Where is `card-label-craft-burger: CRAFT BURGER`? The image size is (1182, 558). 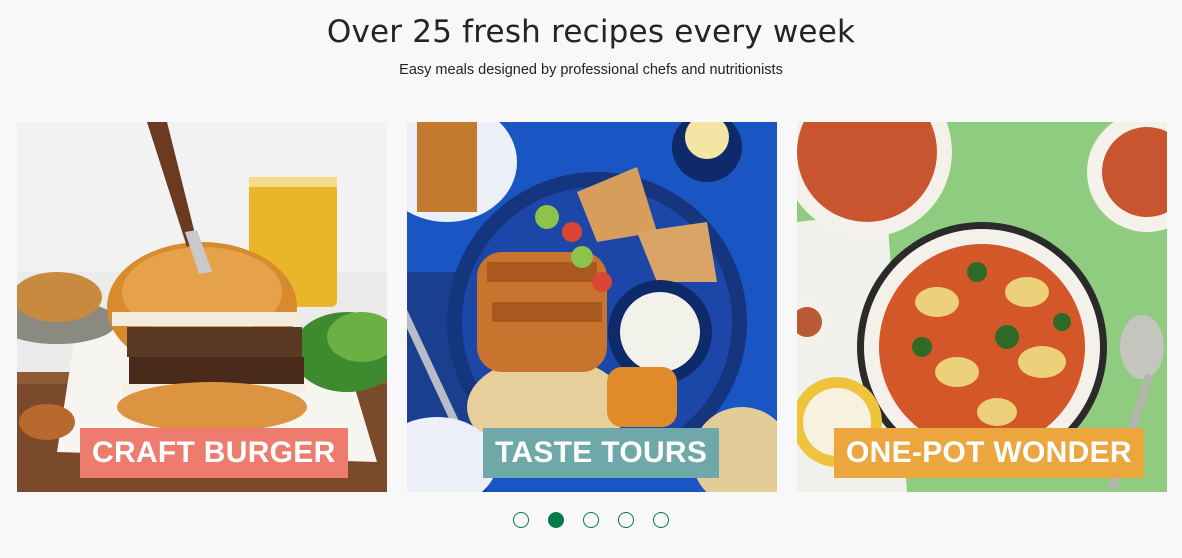 card-label-craft-burger: CRAFT BURGER is located at coordinates (214, 453).